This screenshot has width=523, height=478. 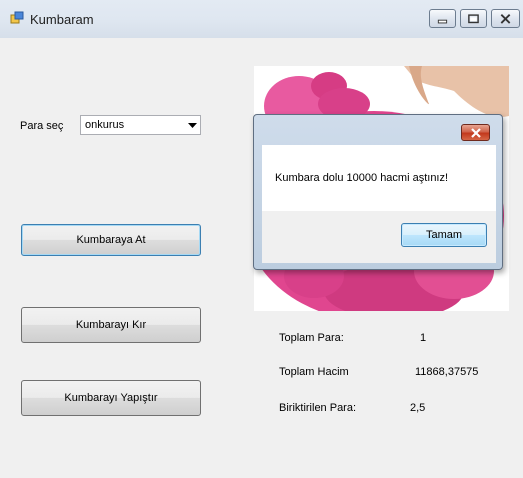 What do you see at coordinates (140, 125) in the screenshot?
I see `coin-select: onkurus` at bounding box center [140, 125].